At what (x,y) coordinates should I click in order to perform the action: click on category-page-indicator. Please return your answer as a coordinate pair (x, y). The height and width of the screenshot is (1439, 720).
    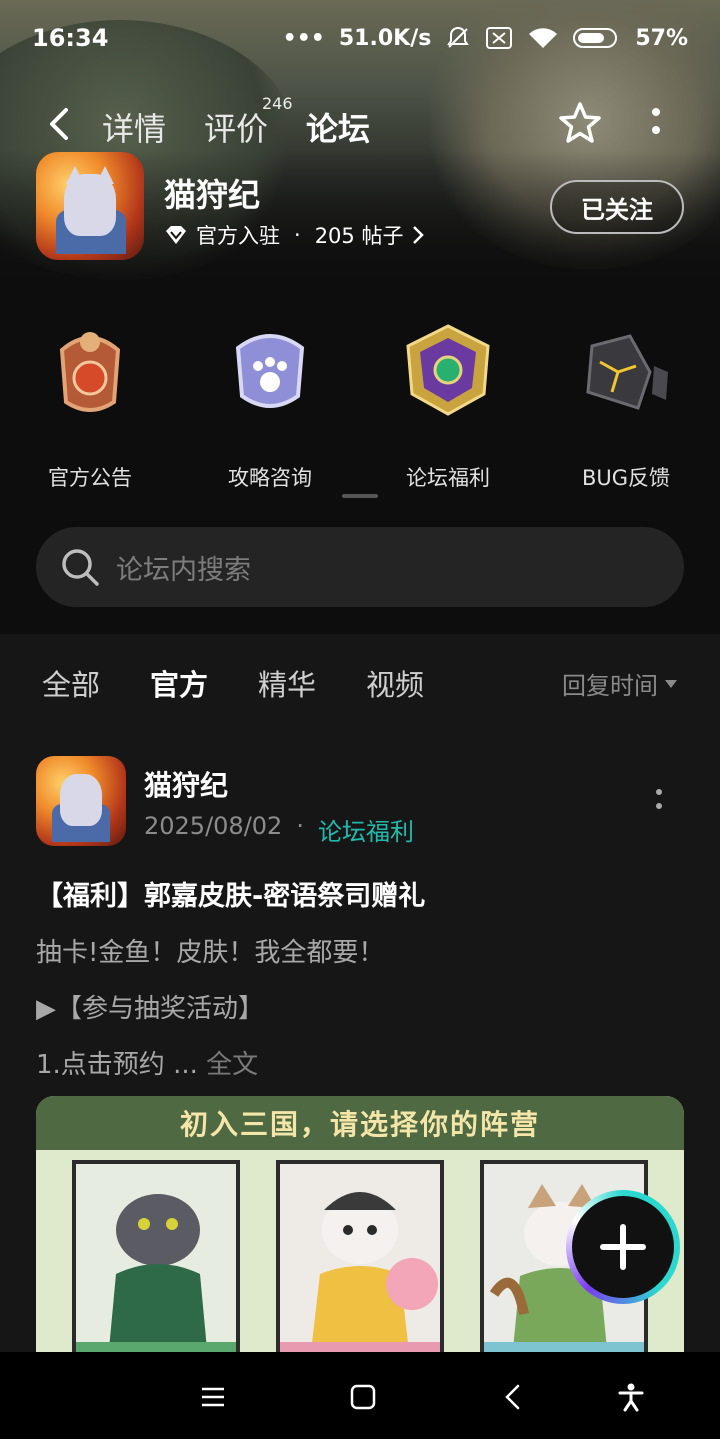
    Looking at the image, I should click on (360, 496).